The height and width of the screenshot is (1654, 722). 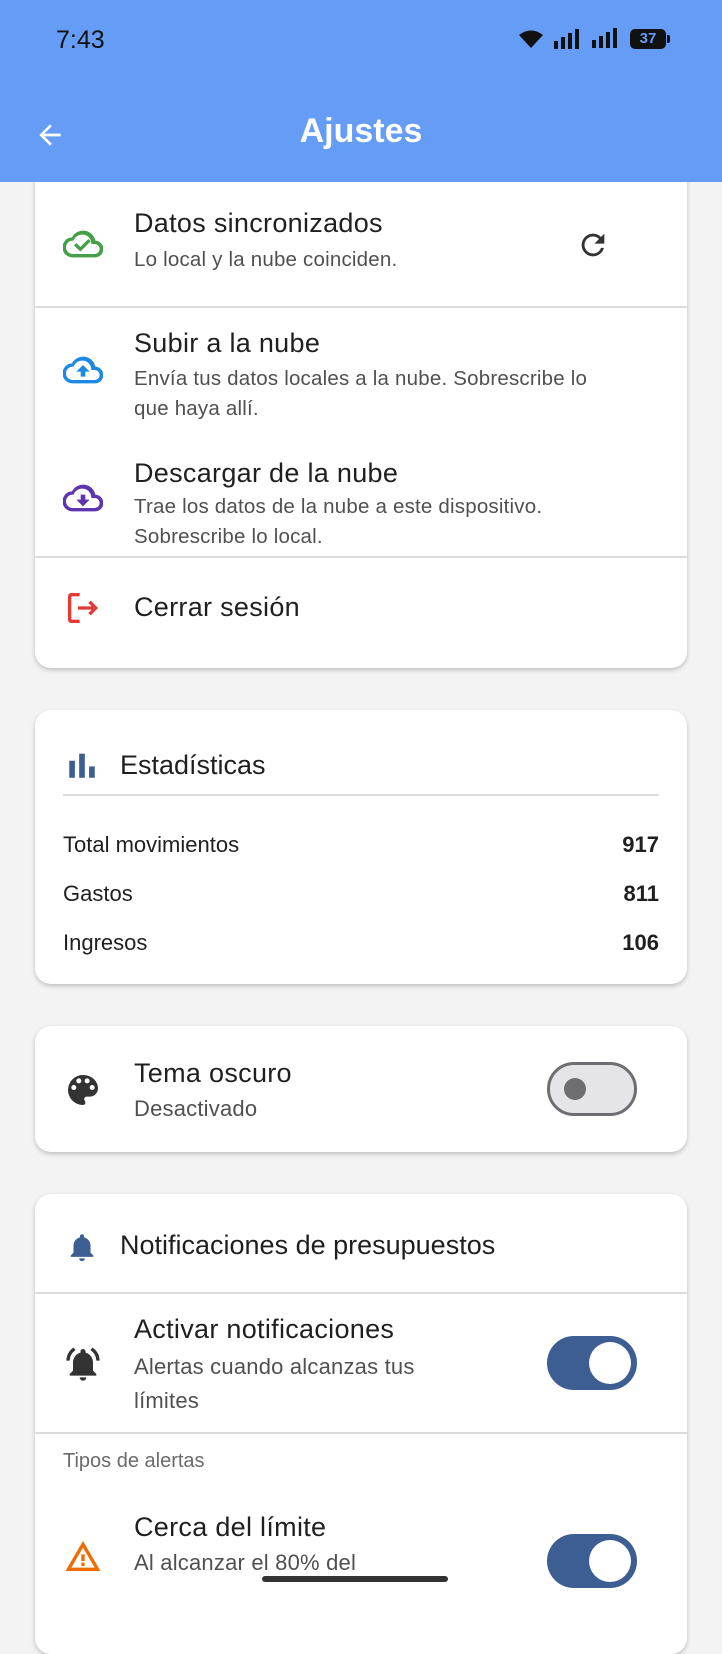 I want to click on enable-notifications-switch, so click(x=592, y=1363).